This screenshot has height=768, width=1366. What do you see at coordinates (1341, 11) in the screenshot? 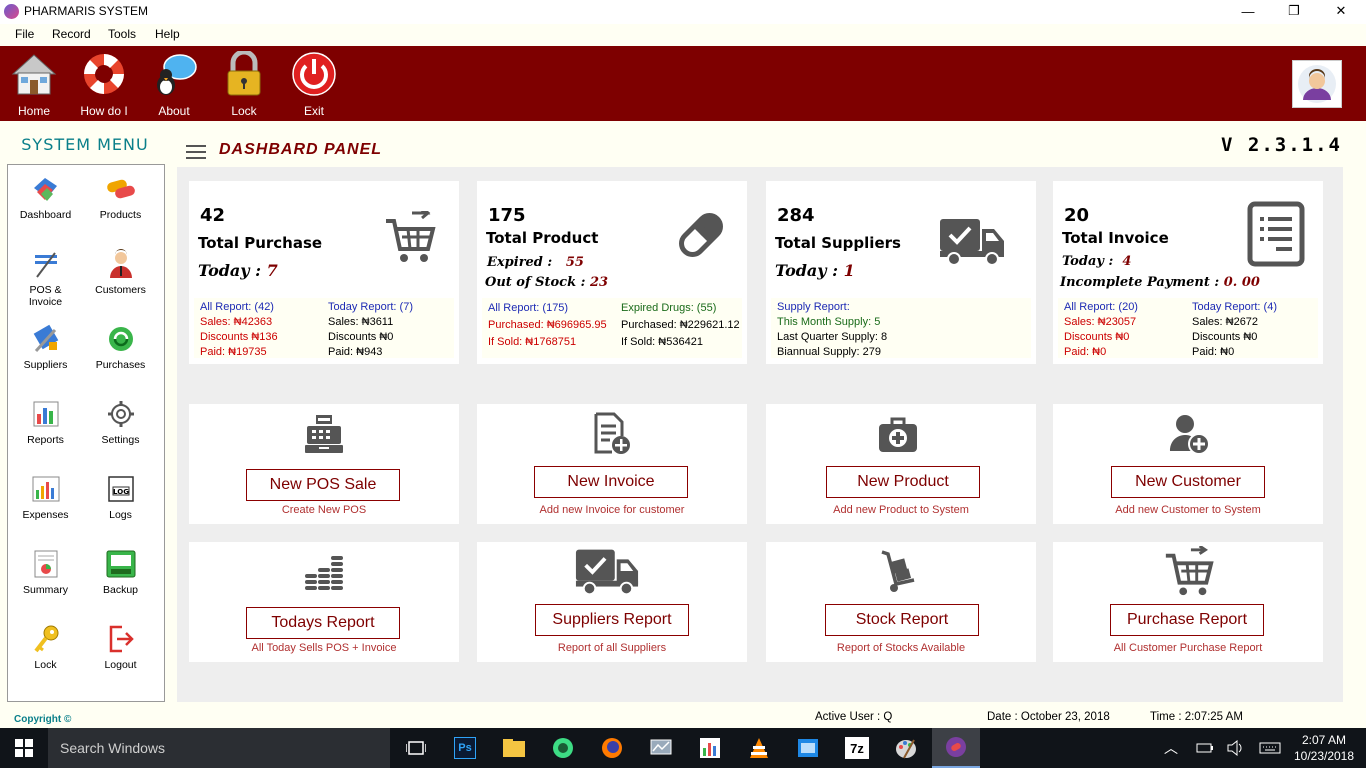
I see `close-button: ✕` at bounding box center [1341, 11].